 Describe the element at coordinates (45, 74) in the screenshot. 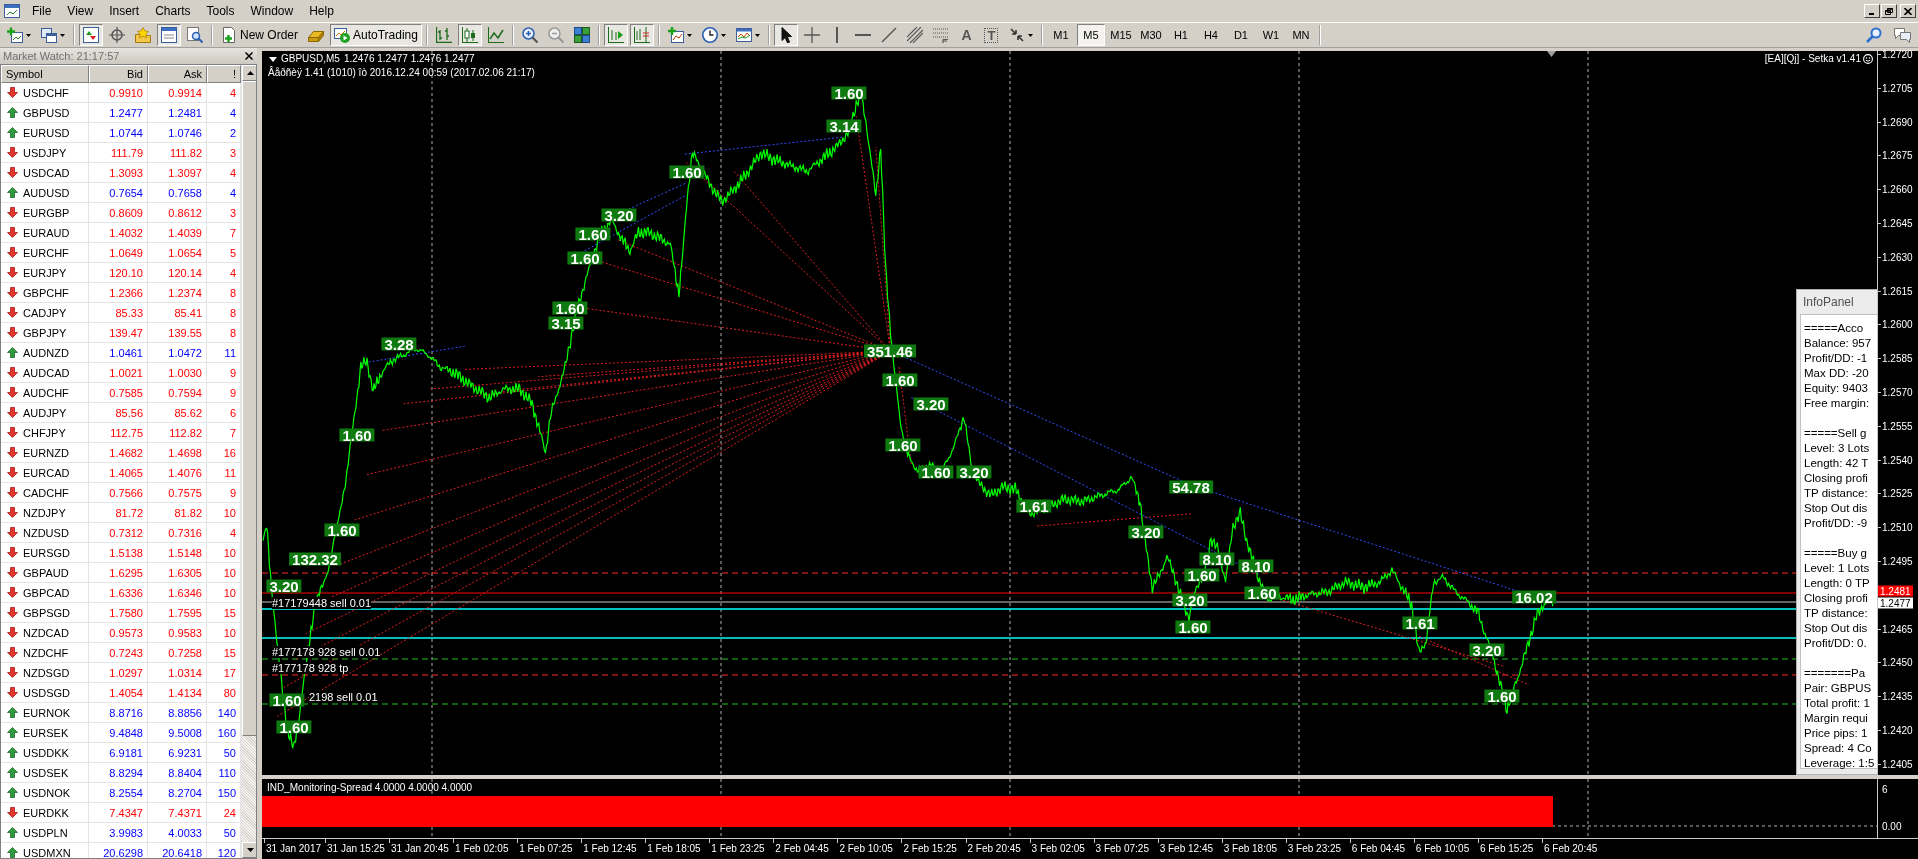

I see `column-header: Symbol` at that location.